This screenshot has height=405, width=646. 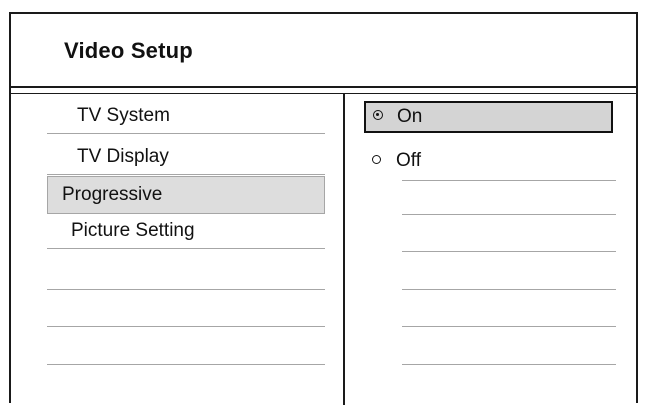 I want to click on option-label: Off, so click(x=408, y=160).